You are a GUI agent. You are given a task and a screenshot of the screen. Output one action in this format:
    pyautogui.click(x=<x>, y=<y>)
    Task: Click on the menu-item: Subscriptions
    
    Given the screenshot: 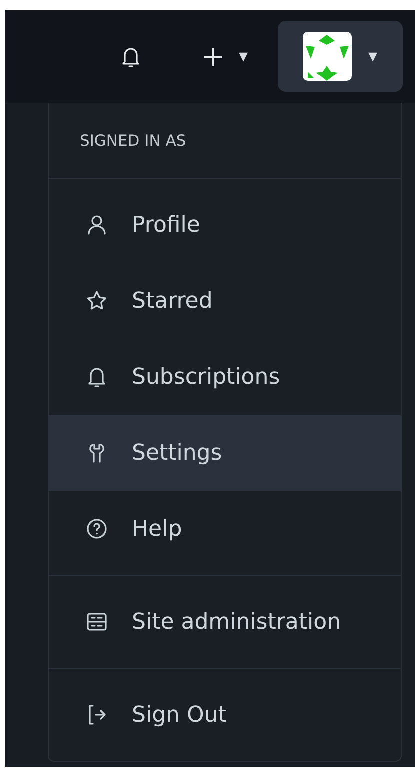 What is the action you would take?
    pyautogui.click(x=225, y=377)
    